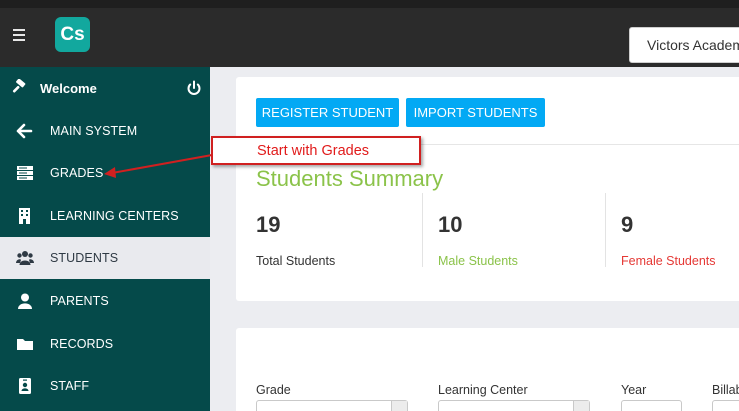 The height and width of the screenshot is (411, 739). What do you see at coordinates (105, 173) in the screenshot?
I see `sidebar-item-grades: GRADES` at bounding box center [105, 173].